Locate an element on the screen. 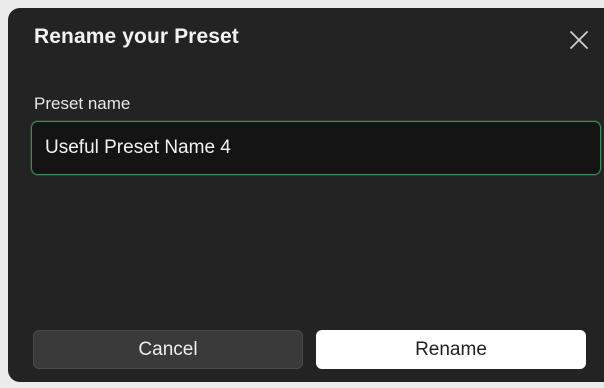 The image size is (604, 388). cancel-button: Cancel is located at coordinates (168, 349).